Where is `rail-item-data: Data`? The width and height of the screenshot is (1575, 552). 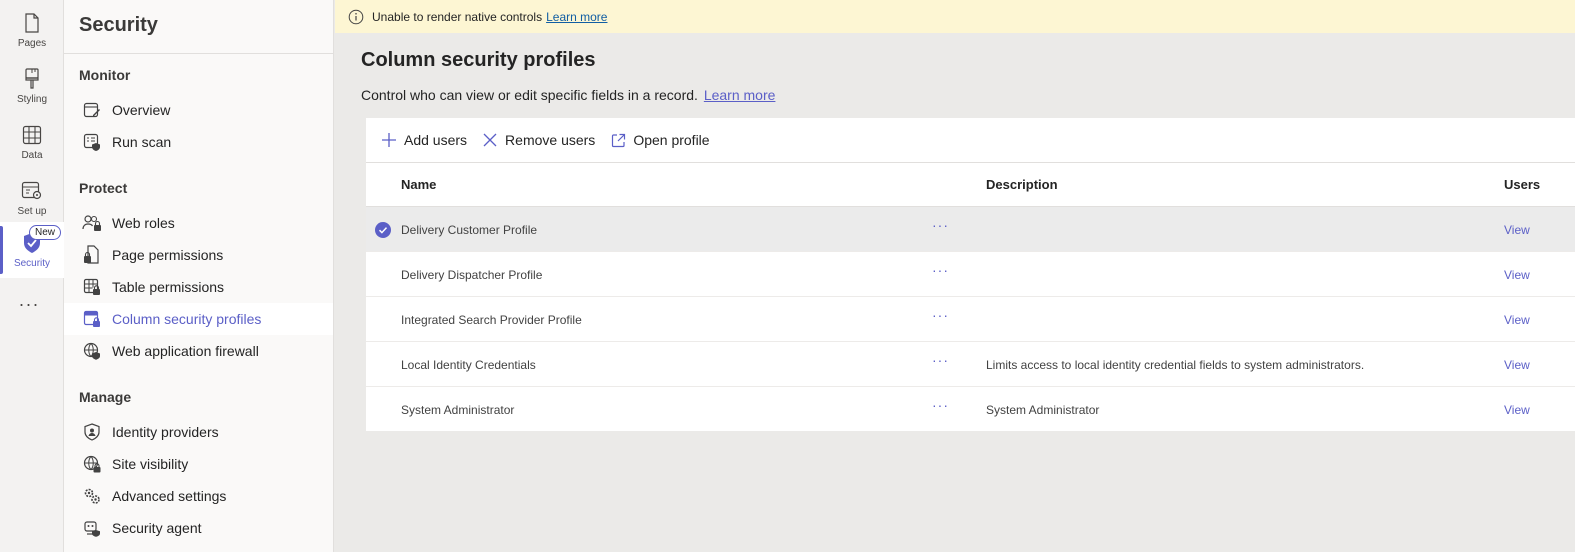 rail-item-data: Data is located at coordinates (32, 142).